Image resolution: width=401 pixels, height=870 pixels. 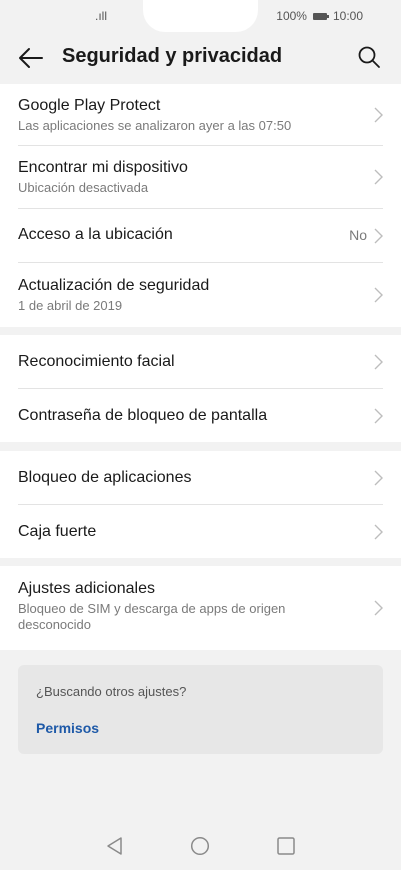 I want to click on battery-percentage: 100%, so click(x=291, y=16).